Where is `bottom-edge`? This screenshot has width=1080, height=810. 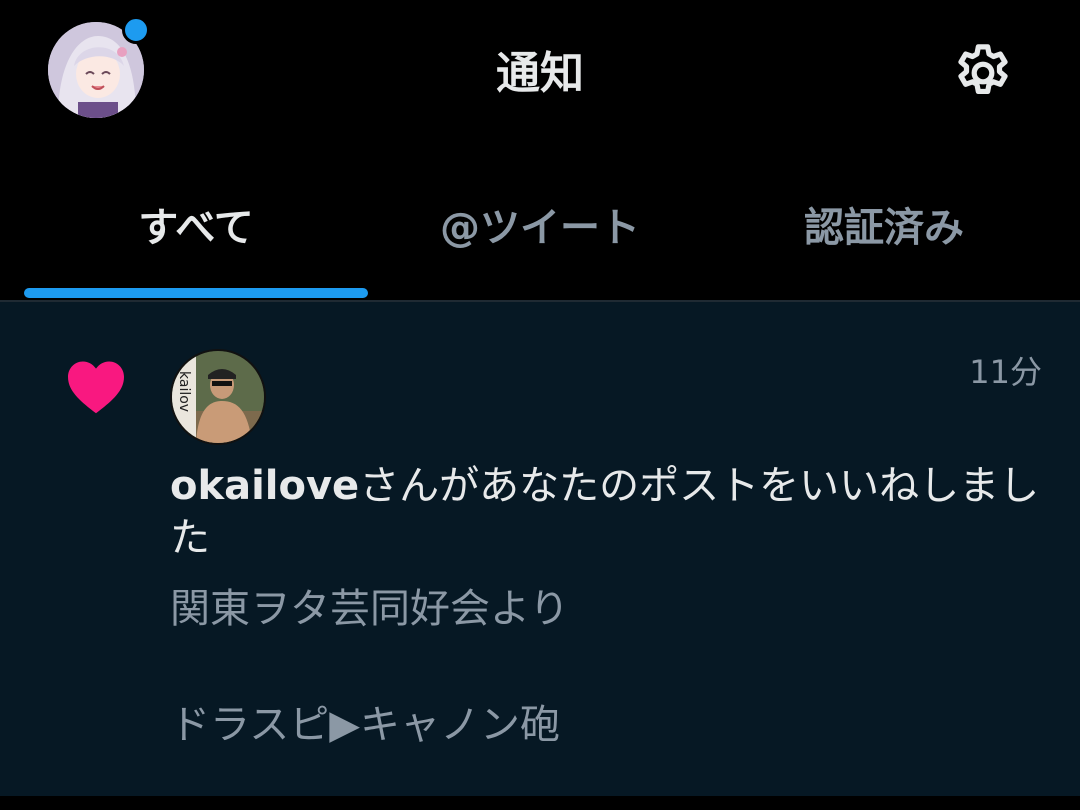
bottom-edge is located at coordinates (540, 803).